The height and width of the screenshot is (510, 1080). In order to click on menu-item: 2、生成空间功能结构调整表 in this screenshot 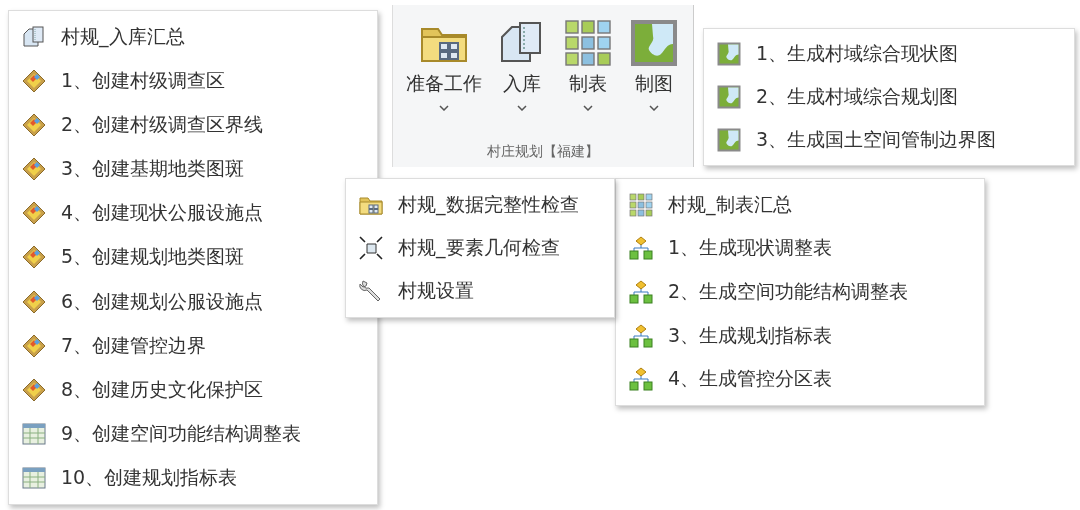, I will do `click(800, 292)`.